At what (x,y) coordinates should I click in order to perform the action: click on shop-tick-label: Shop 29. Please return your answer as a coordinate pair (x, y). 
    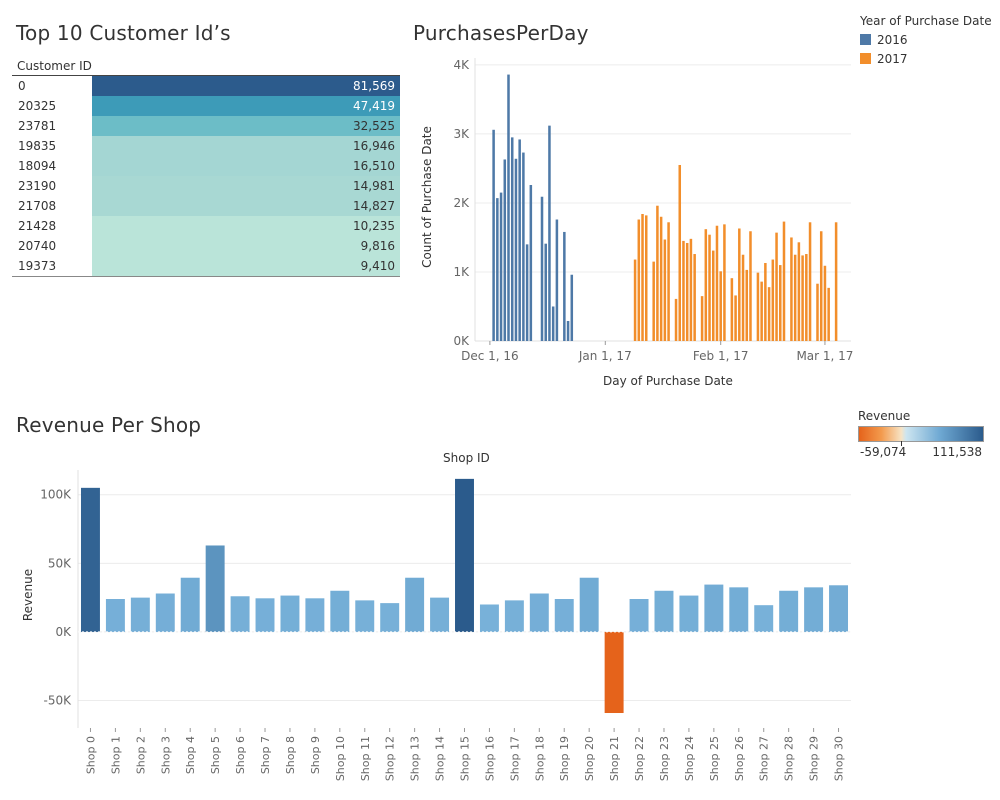
    Looking at the image, I should click on (814, 758).